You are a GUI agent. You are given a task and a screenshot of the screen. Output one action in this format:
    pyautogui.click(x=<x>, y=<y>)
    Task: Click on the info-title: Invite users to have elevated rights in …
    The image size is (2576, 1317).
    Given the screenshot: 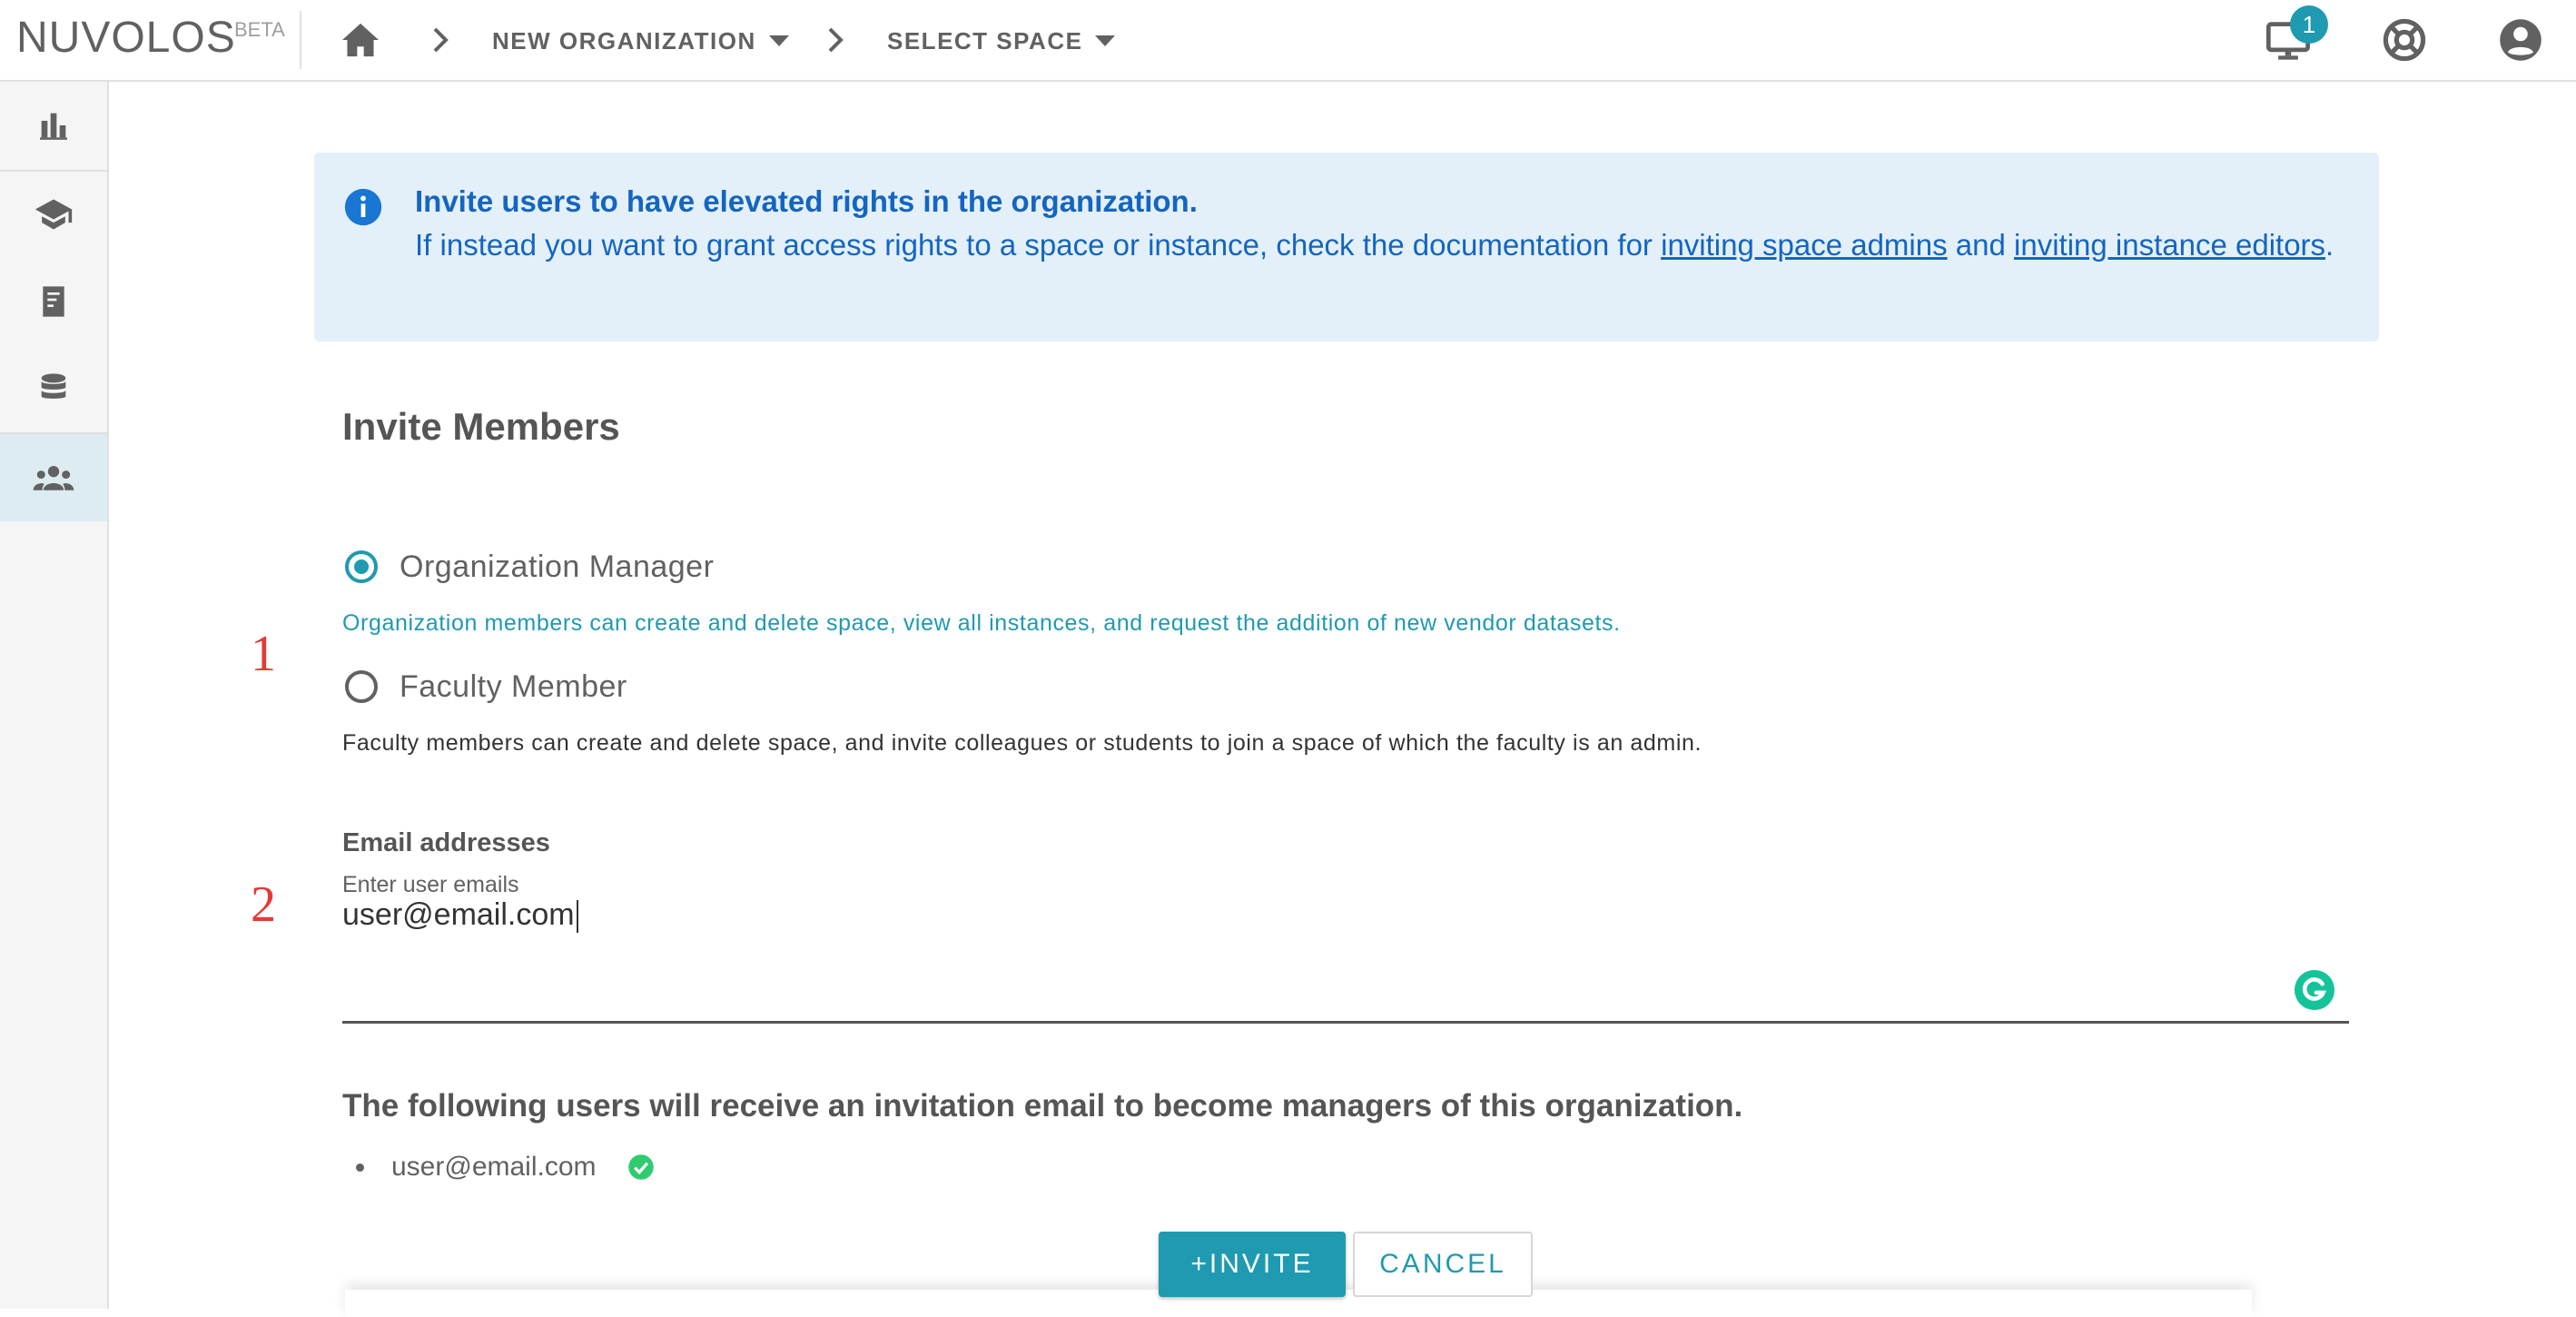 What is the action you would take?
    pyautogui.click(x=806, y=201)
    